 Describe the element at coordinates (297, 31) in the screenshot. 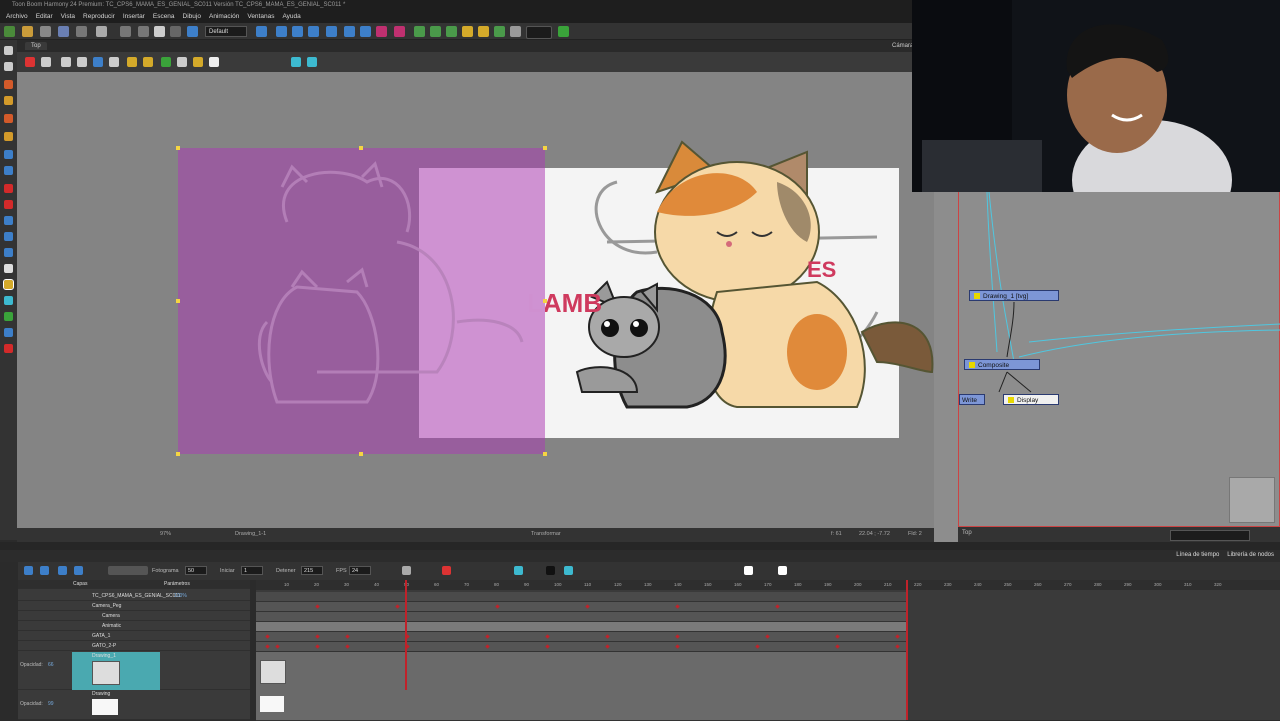

I see `onion-skin-icon` at that location.